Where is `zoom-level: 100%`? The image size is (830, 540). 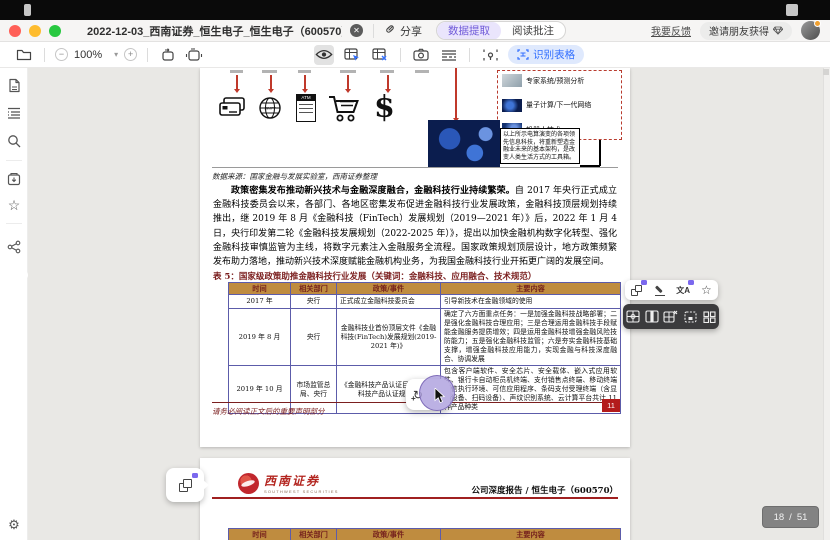 zoom-level: 100% is located at coordinates (88, 54).